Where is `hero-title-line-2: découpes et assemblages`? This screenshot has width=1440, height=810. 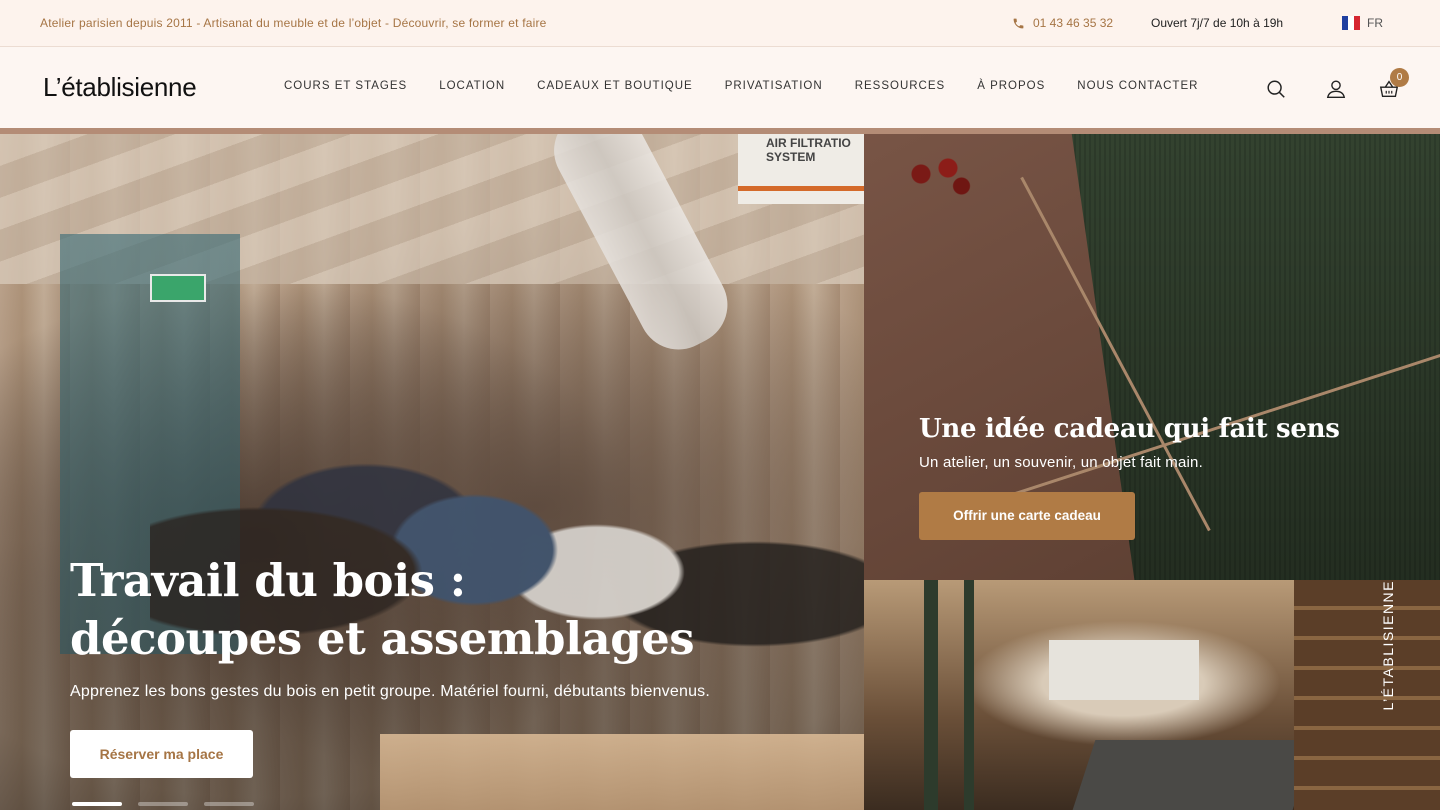 hero-title-line-2: découpes et assemblages is located at coordinates (382, 638).